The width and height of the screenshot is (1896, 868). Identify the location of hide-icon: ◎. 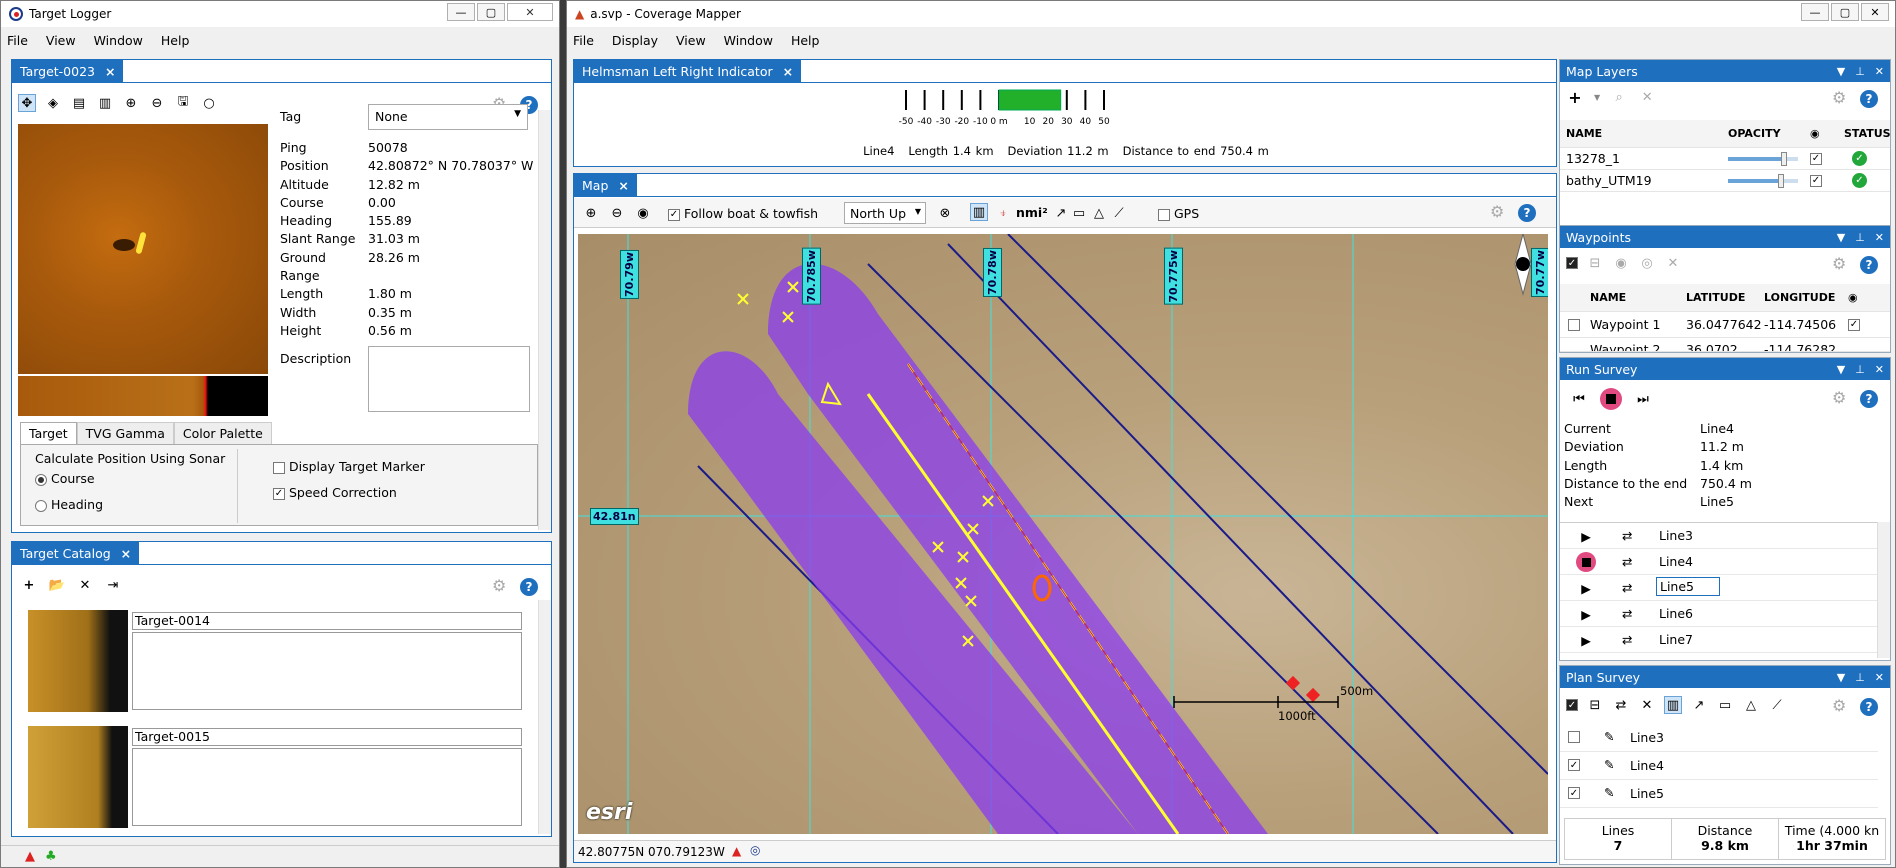
(1647, 263).